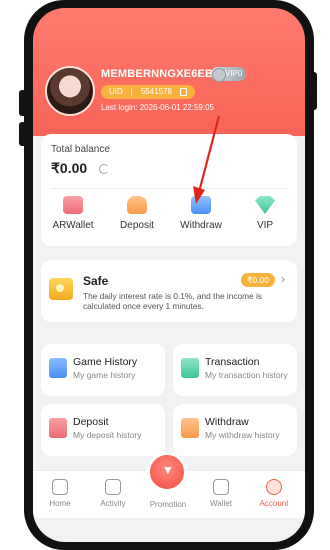  Describe the element at coordinates (199, 195) in the screenshot. I see `arrow-head` at that location.